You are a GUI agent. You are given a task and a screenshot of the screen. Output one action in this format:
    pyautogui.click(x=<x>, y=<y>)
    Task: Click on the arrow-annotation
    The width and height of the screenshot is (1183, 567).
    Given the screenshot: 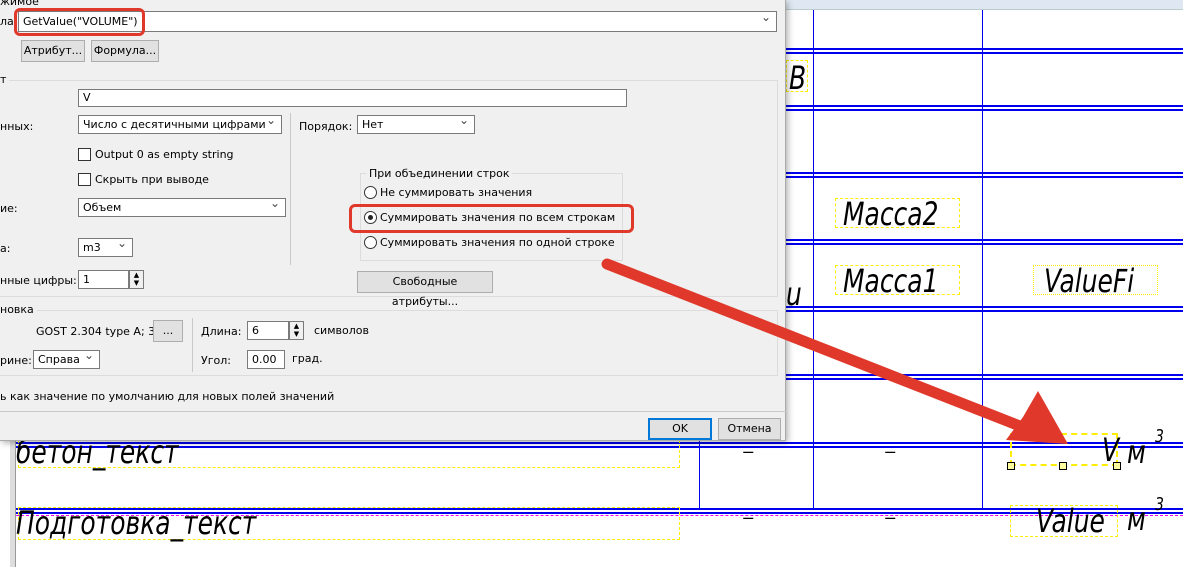 What is the action you would take?
    pyautogui.click(x=834, y=351)
    